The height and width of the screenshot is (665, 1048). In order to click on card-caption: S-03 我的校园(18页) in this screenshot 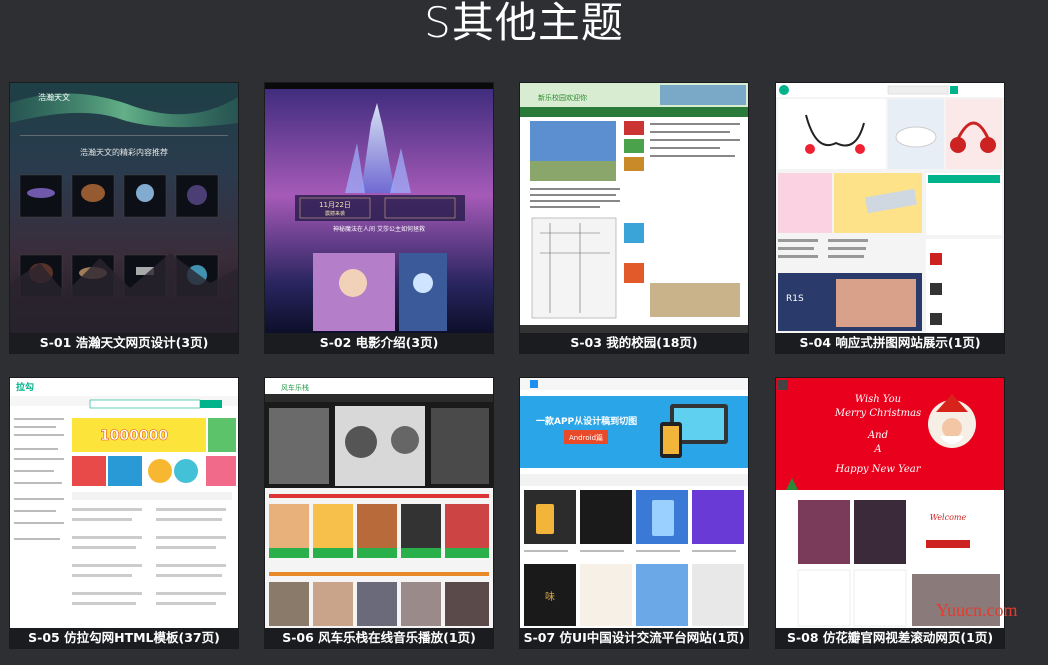, I will do `click(634, 343)`.